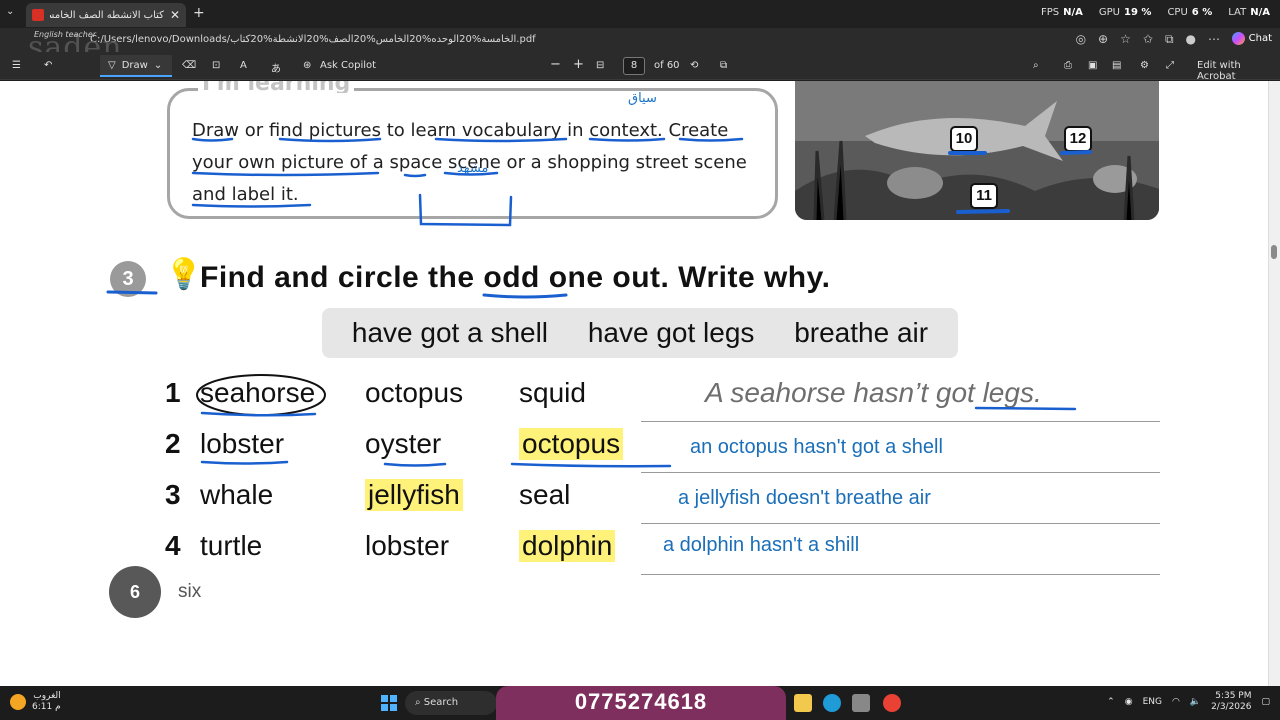 The width and height of the screenshot is (1280, 720). Describe the element at coordinates (803, 703) in the screenshot. I see `file-explorer-icon` at that location.